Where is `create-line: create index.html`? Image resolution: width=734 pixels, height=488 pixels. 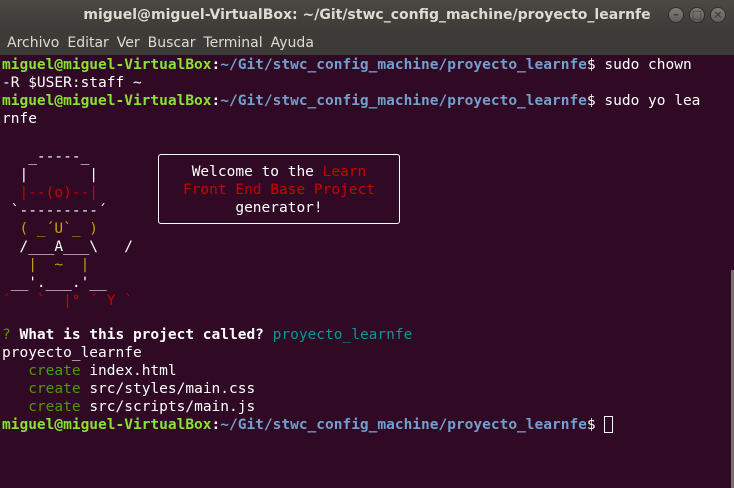 create-line: create index.html is located at coordinates (89, 371).